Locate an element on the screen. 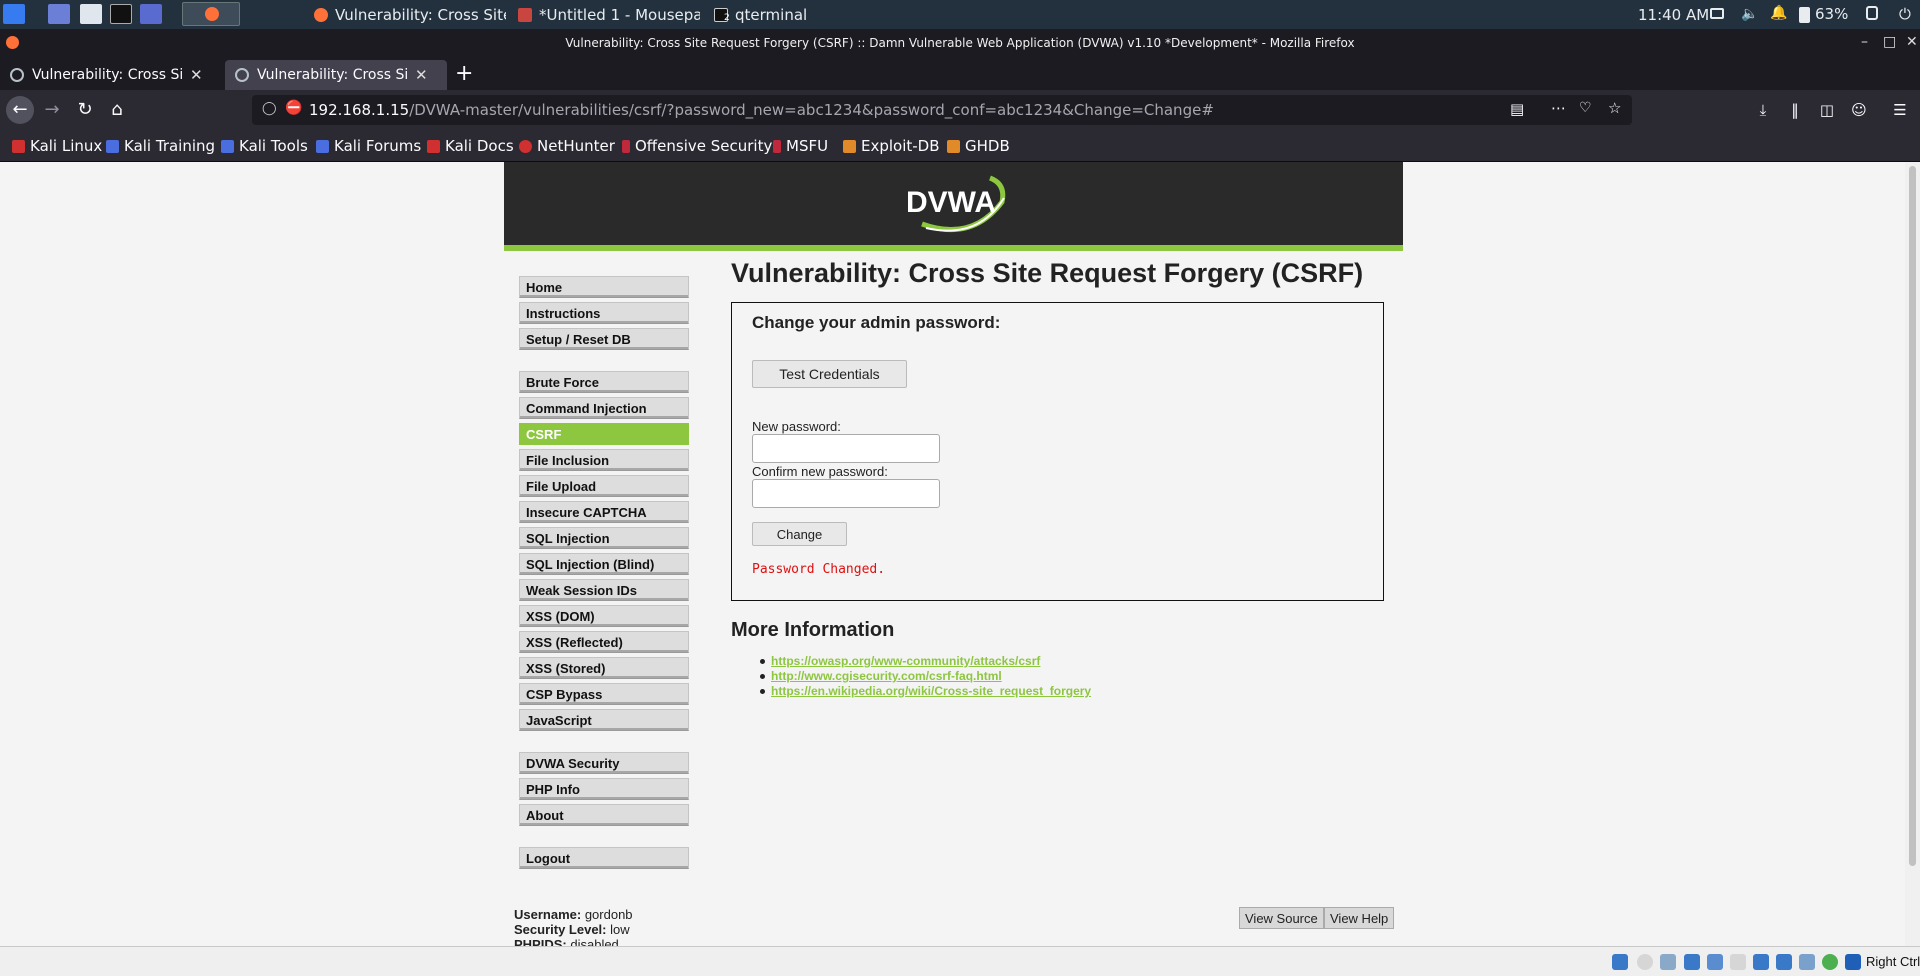 The width and height of the screenshot is (1920, 976). dvwa-header: DVWA is located at coordinates (953, 206).